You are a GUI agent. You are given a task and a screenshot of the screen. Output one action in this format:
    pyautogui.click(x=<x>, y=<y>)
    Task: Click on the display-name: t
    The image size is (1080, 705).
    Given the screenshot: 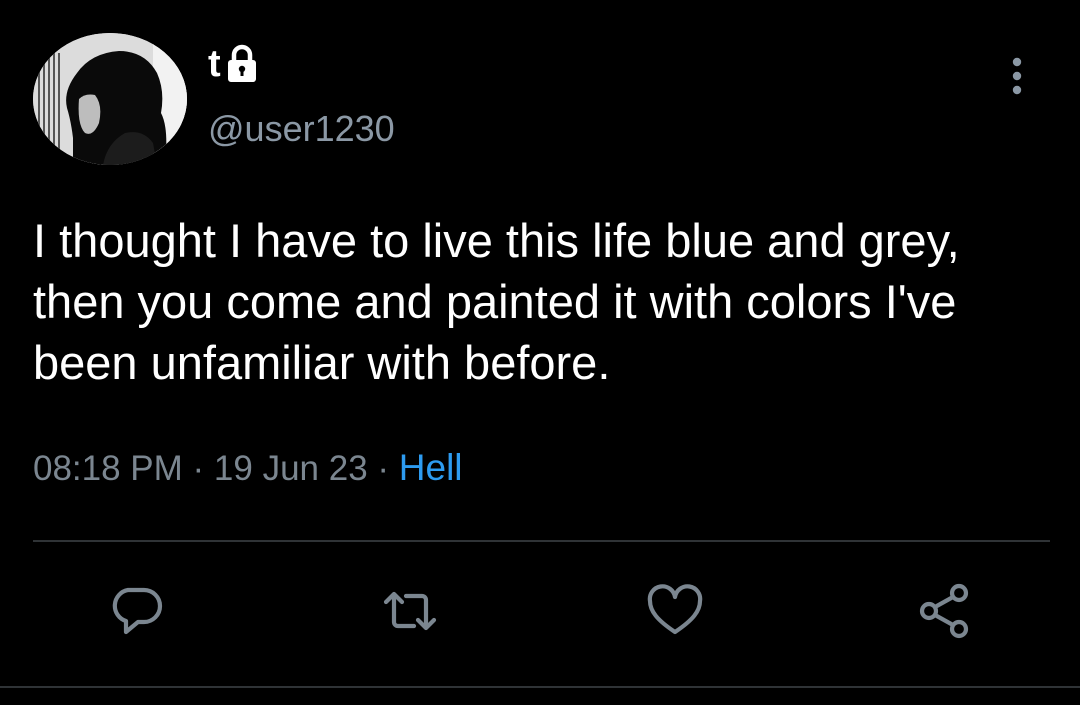 What is the action you would take?
    pyautogui.click(x=214, y=64)
    